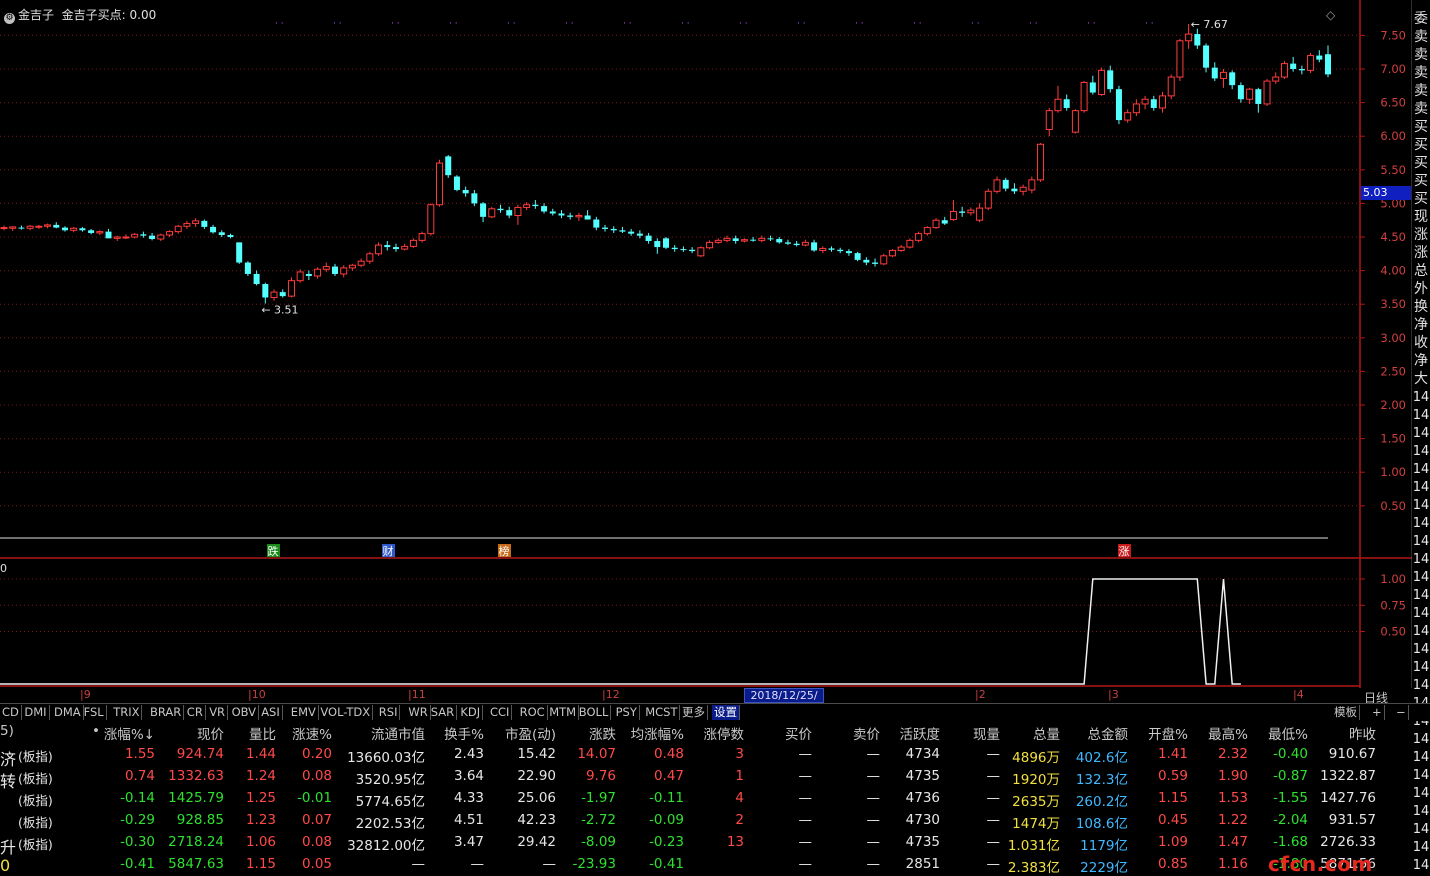  I want to click on indicator-tab-kdj: KDJ, so click(471, 712).